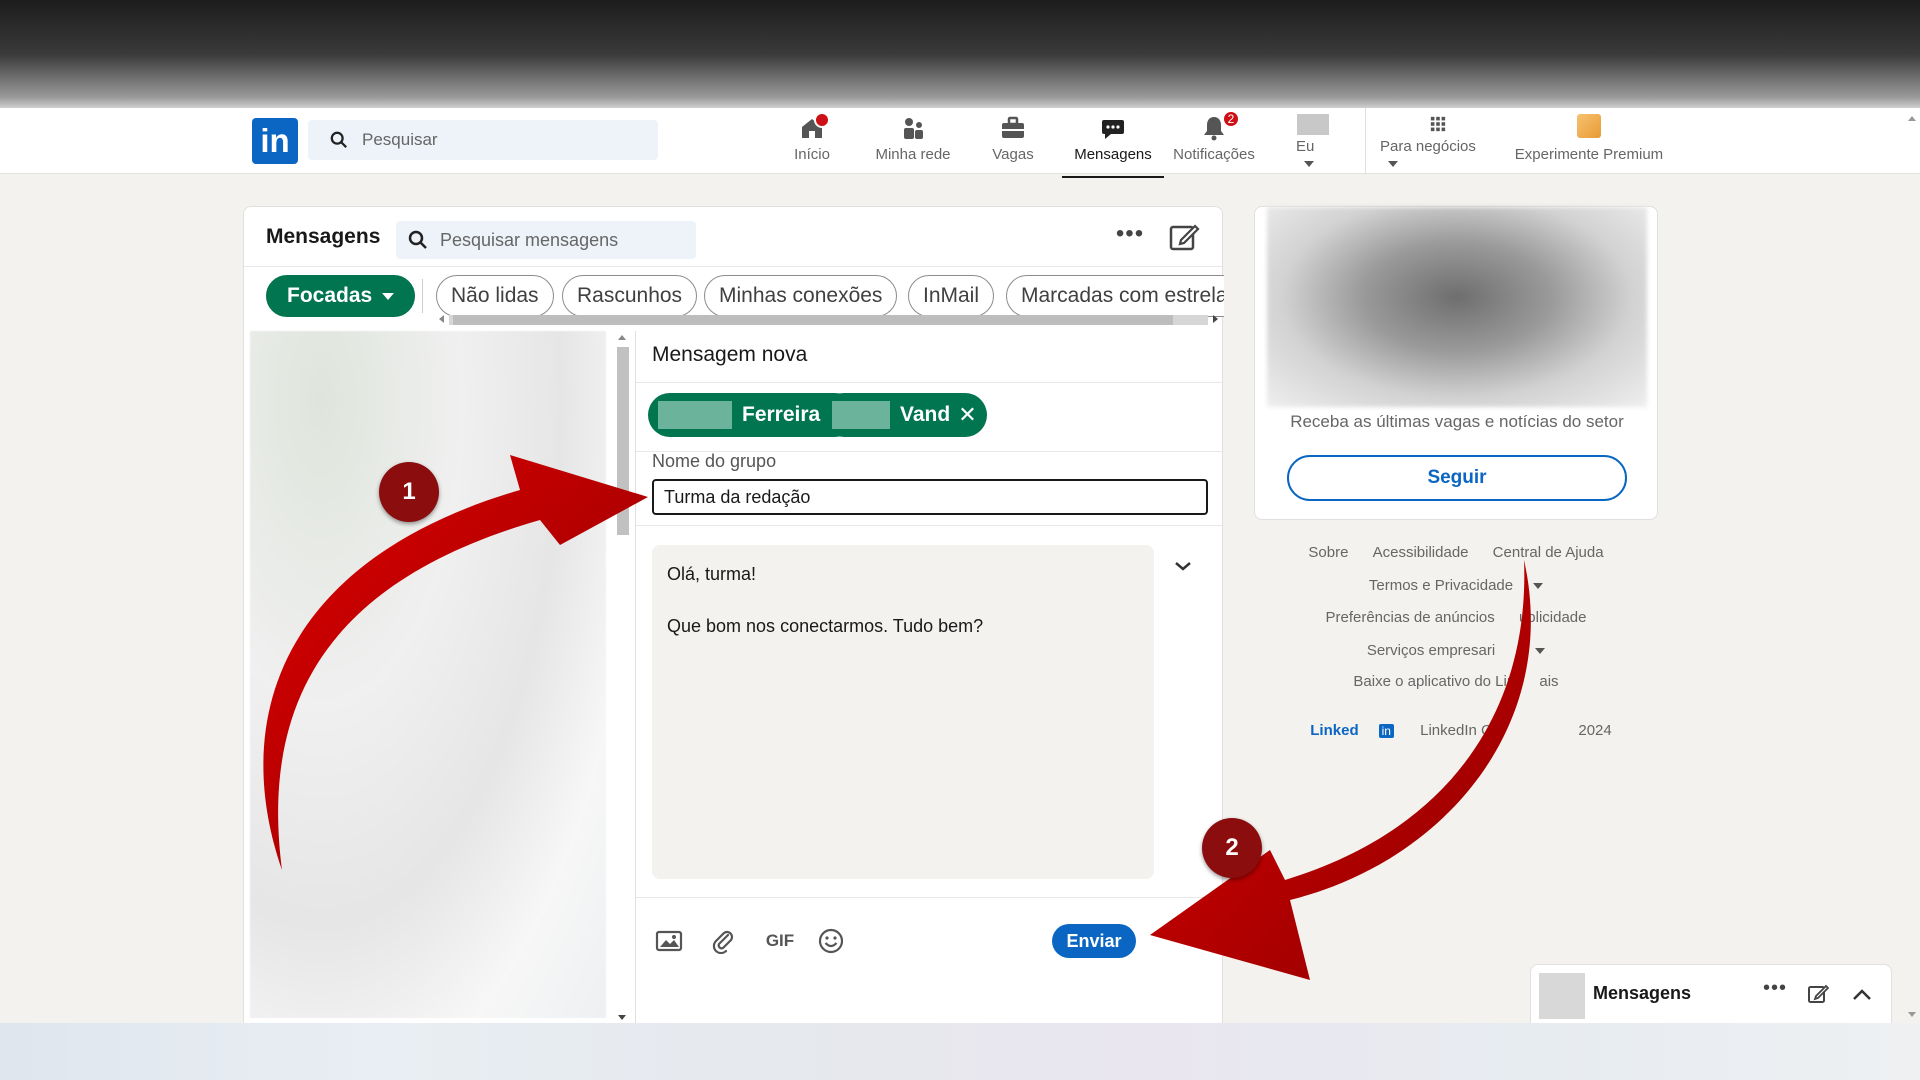 Image resolution: width=1920 pixels, height=1080 pixels. I want to click on footer-row: Baixe o aplicativo do Lin ais, so click(1456, 681).